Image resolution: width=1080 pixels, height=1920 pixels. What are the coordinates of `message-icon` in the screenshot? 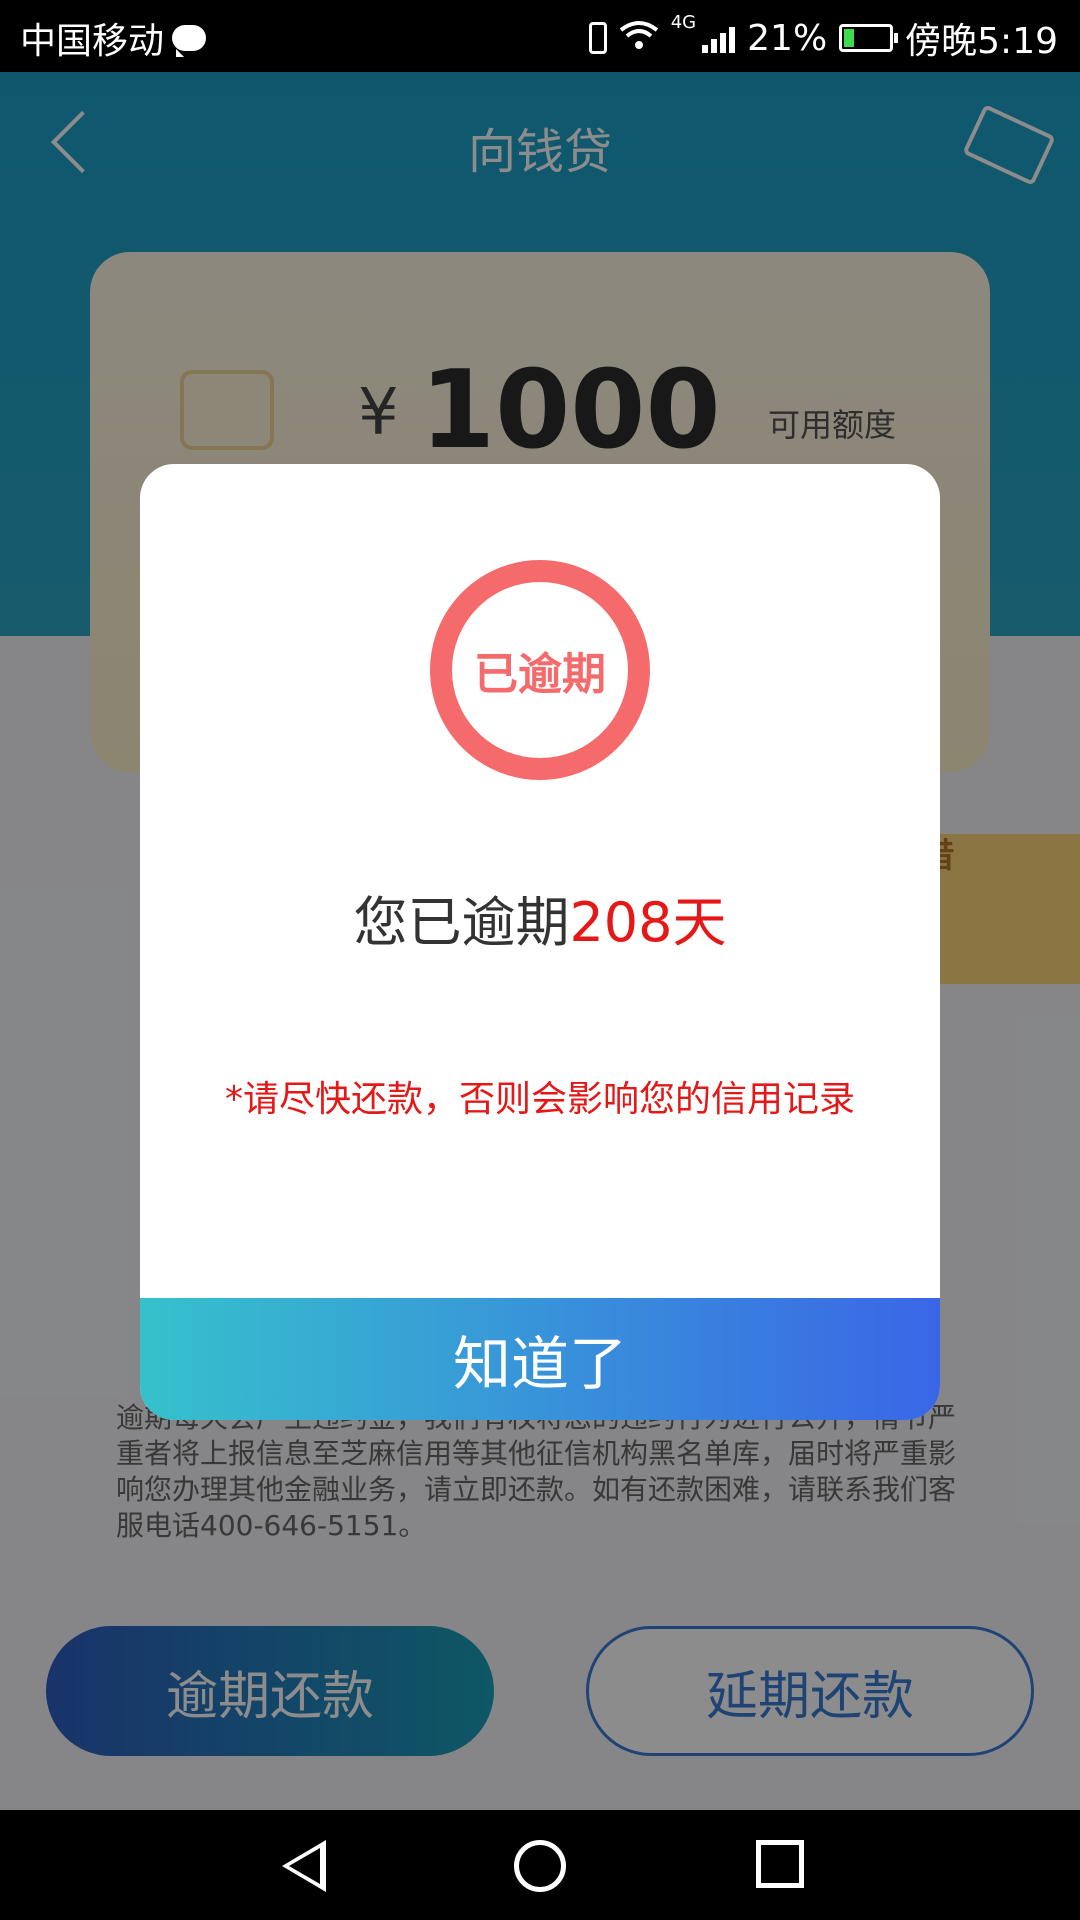 It's located at (189, 41).